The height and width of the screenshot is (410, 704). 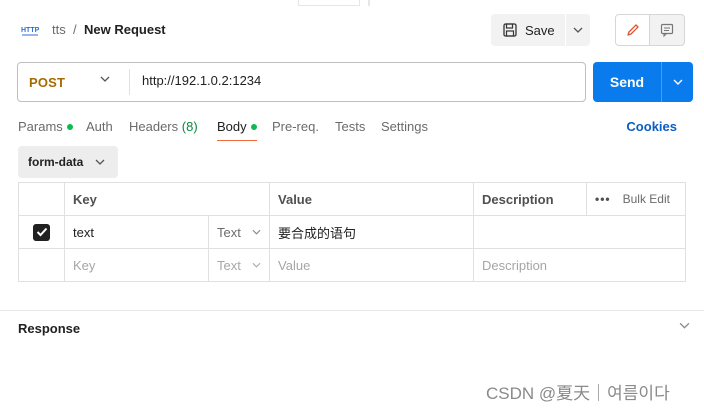 I want to click on svg-text: HTTP, so click(x=30, y=30).